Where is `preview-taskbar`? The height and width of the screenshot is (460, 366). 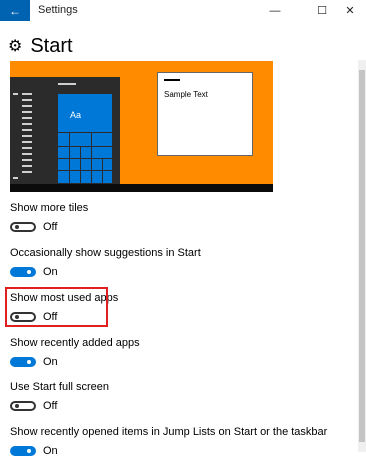 preview-taskbar is located at coordinates (141, 188).